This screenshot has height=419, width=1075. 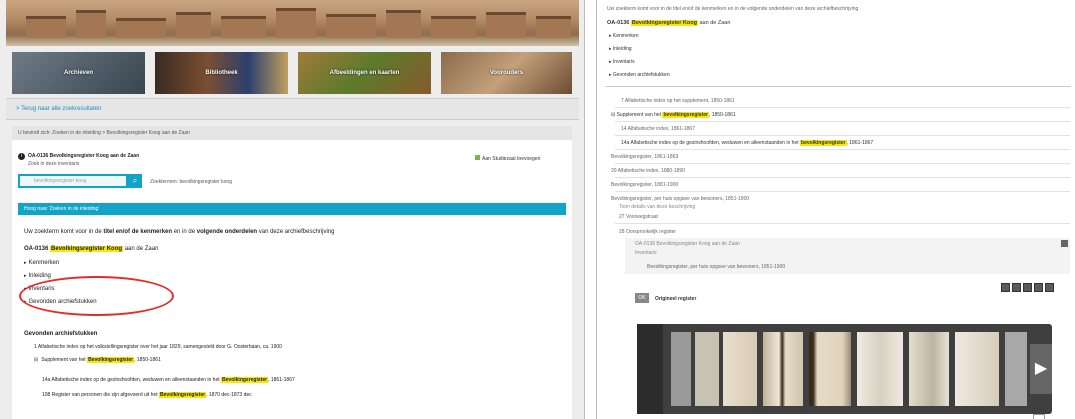 What do you see at coordinates (21, 156) in the screenshot?
I see `info-icon: i` at bounding box center [21, 156].